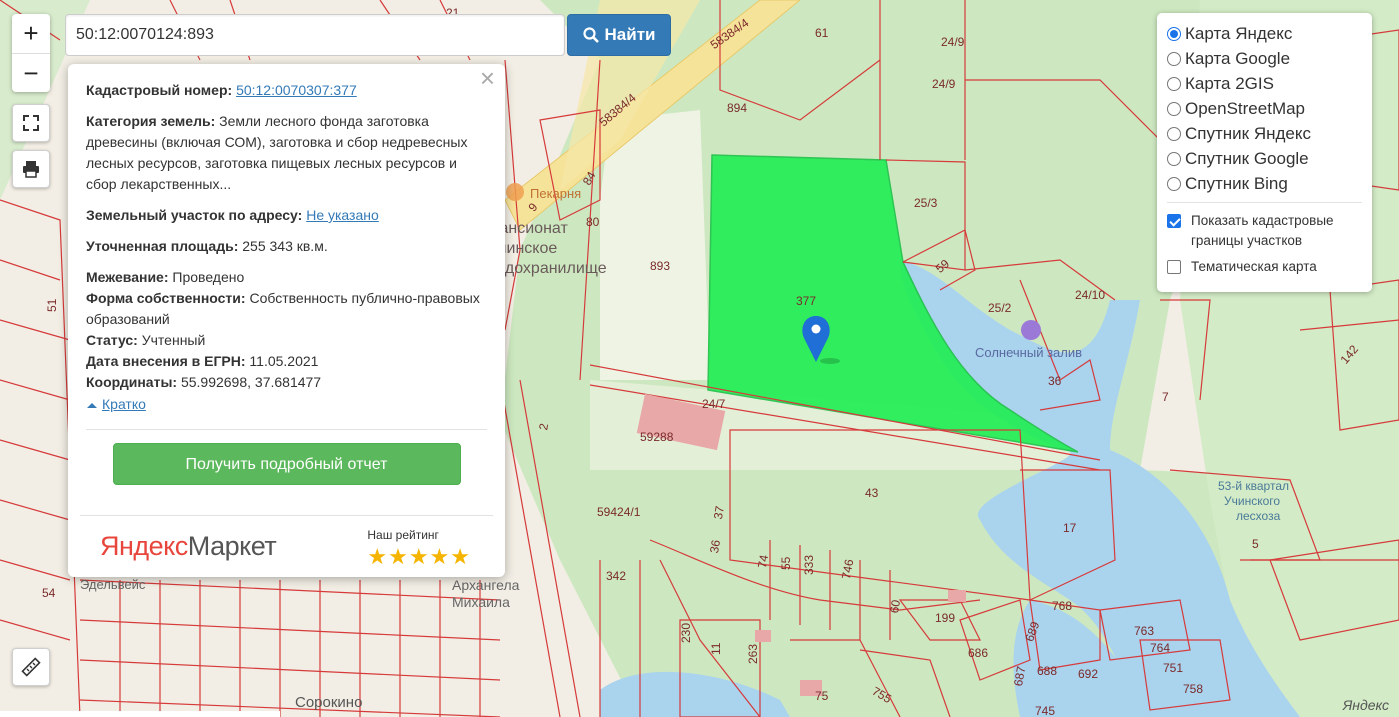 The width and height of the screenshot is (1399, 717). I want to click on svg-text: 80, so click(593, 222).